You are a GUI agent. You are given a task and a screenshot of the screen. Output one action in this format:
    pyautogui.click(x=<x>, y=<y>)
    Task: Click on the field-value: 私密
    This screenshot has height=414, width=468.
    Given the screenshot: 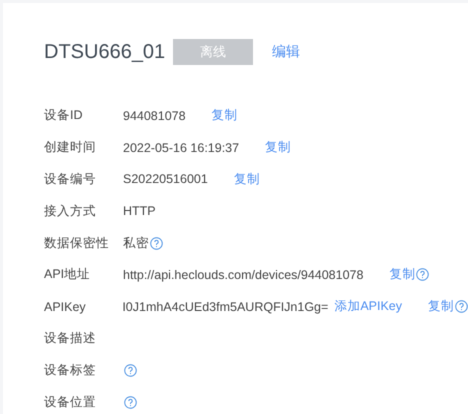 What is the action you would take?
    pyautogui.click(x=136, y=243)
    